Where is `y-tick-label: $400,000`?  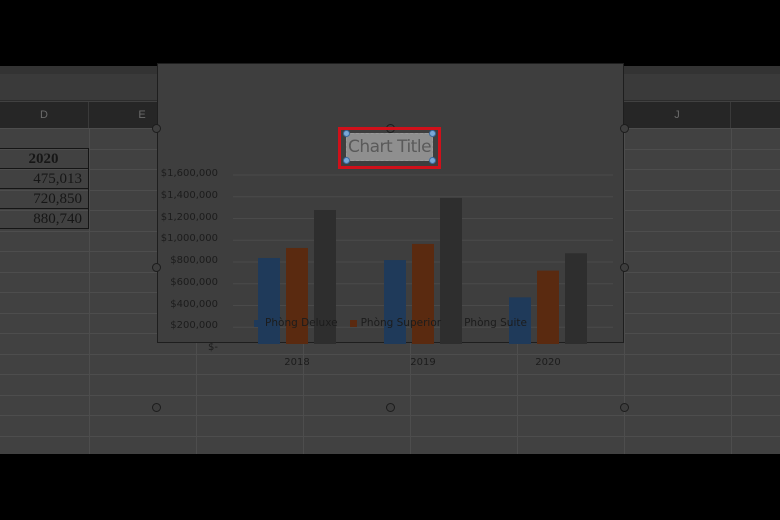
y-tick-label: $400,000 is located at coordinates (194, 304).